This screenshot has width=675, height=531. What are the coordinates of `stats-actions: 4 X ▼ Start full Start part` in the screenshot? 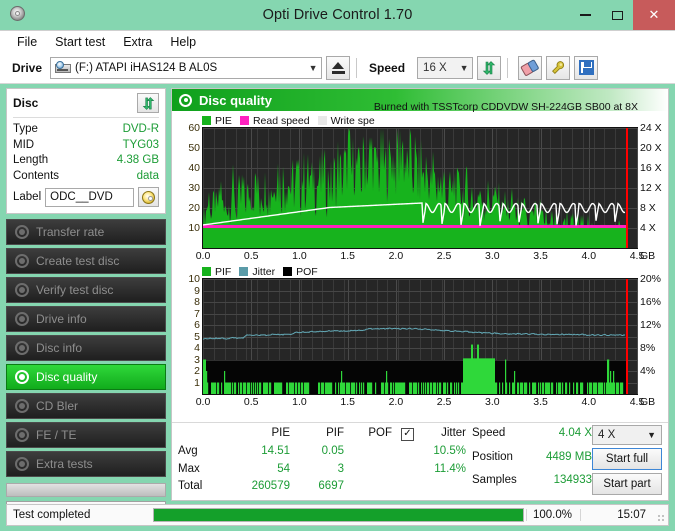 It's located at (627, 460).